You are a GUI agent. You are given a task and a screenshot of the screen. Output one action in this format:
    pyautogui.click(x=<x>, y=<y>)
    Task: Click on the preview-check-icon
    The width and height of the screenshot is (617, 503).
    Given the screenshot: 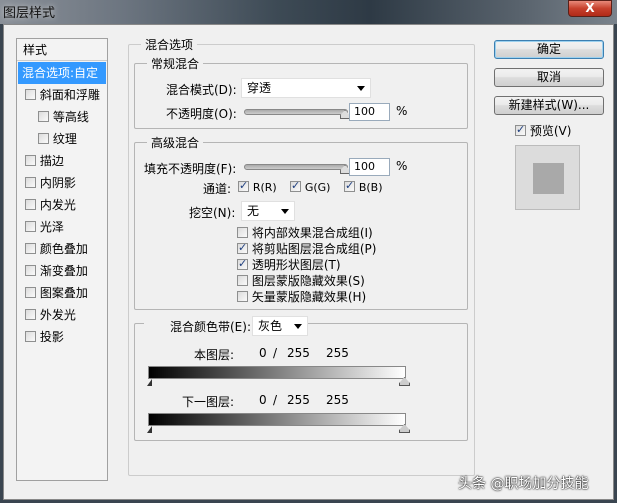 What is the action you would take?
    pyautogui.click(x=520, y=129)
    